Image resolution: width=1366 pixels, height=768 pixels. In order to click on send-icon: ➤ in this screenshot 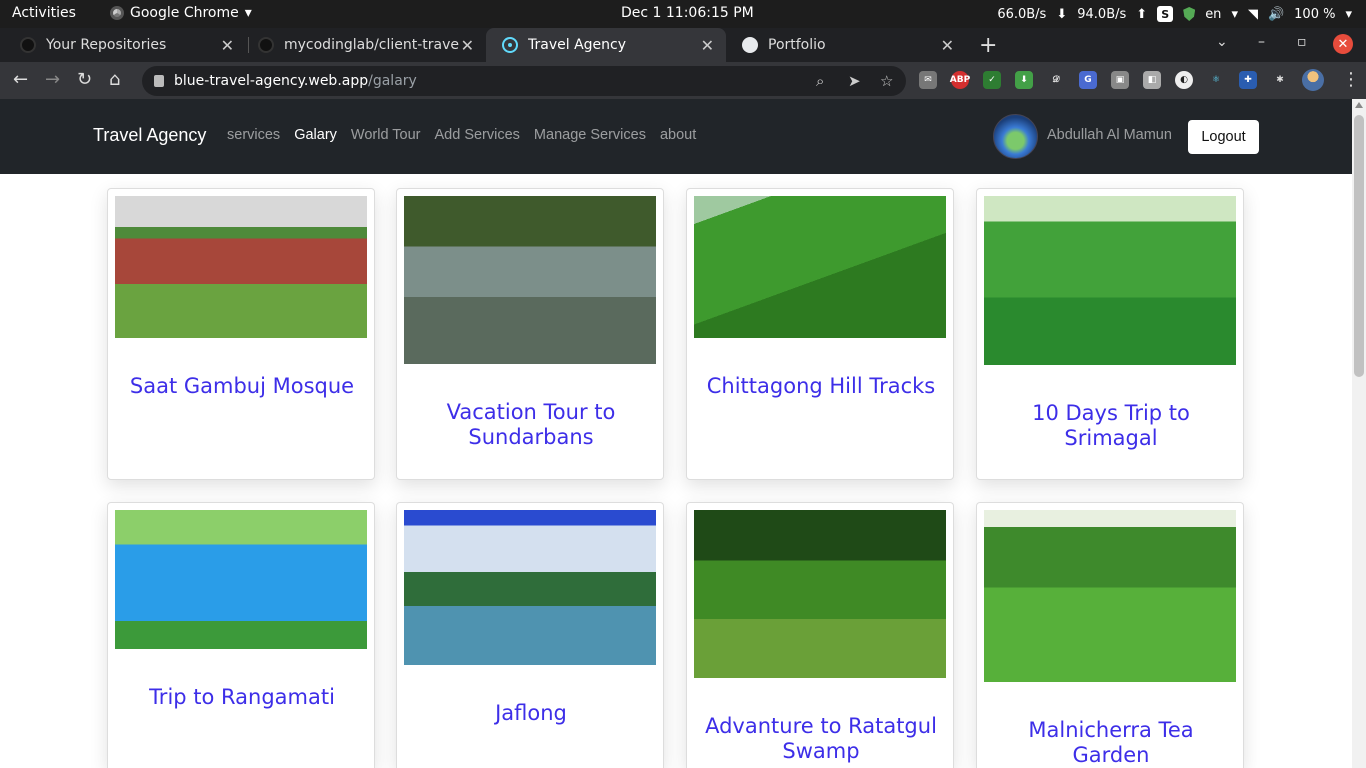, I will do `click(854, 81)`.